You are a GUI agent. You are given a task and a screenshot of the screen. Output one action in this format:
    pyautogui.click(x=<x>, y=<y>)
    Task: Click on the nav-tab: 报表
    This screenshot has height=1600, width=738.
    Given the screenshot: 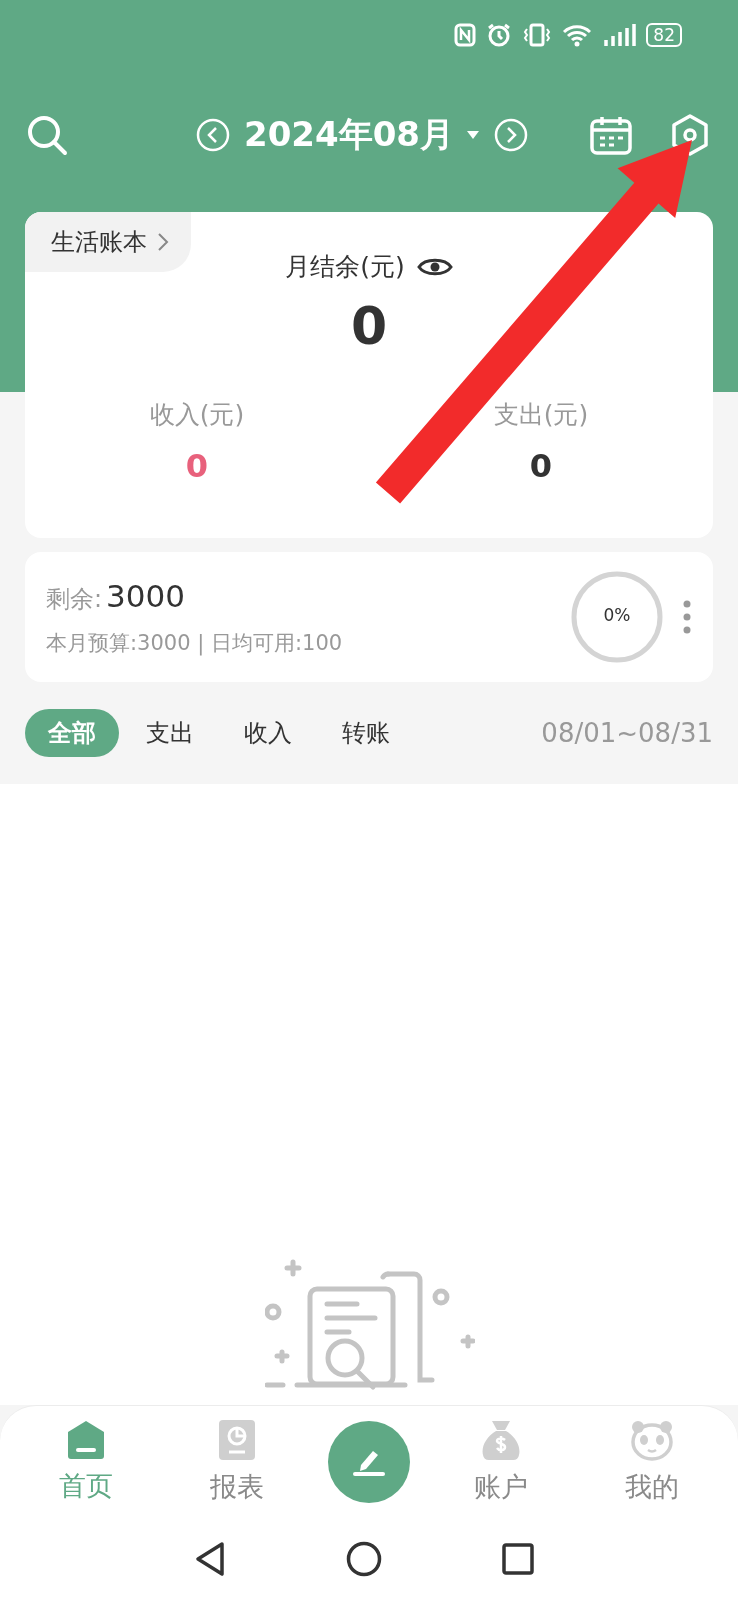 What is the action you would take?
    pyautogui.click(x=236, y=1461)
    